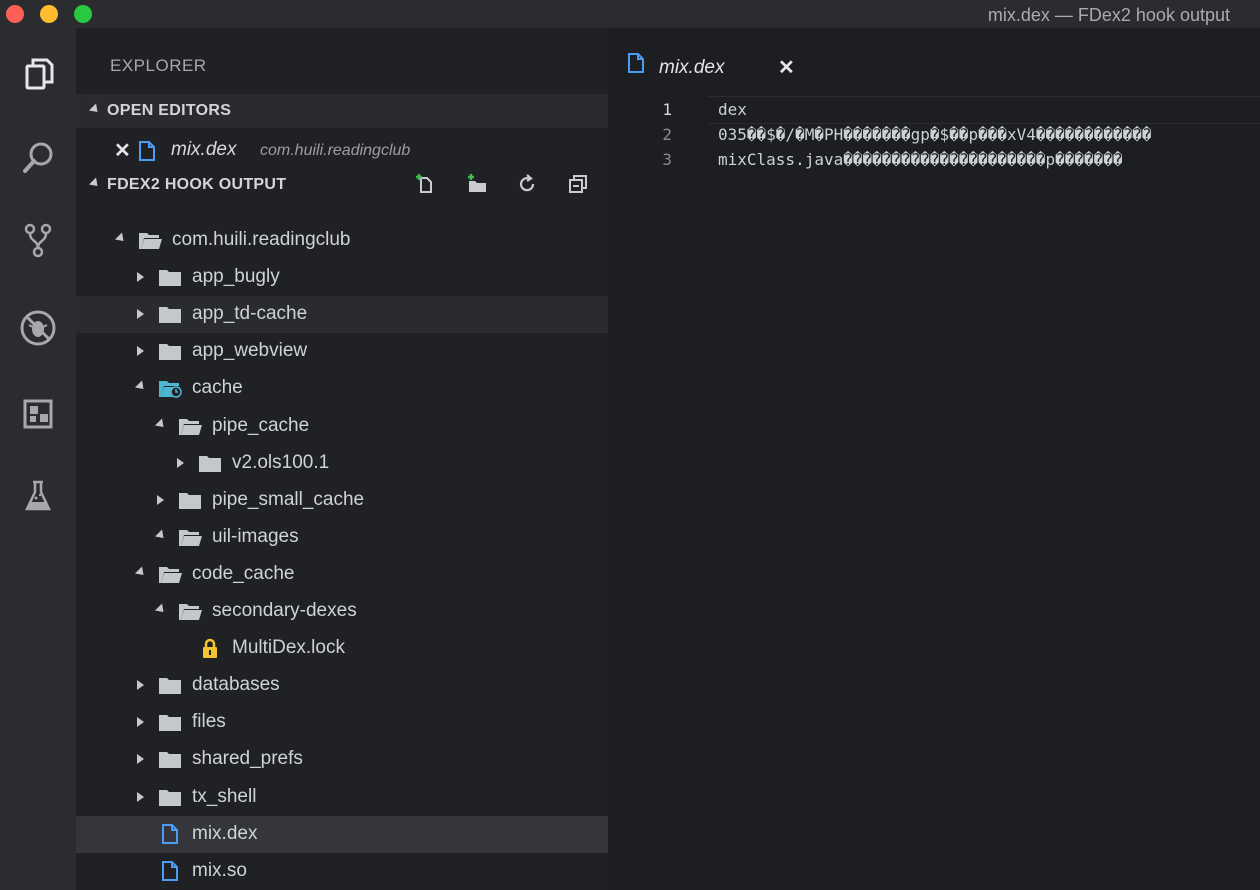 The width and height of the screenshot is (1260, 890). I want to click on tree-item-label: pipe_small_cache, so click(288, 499).